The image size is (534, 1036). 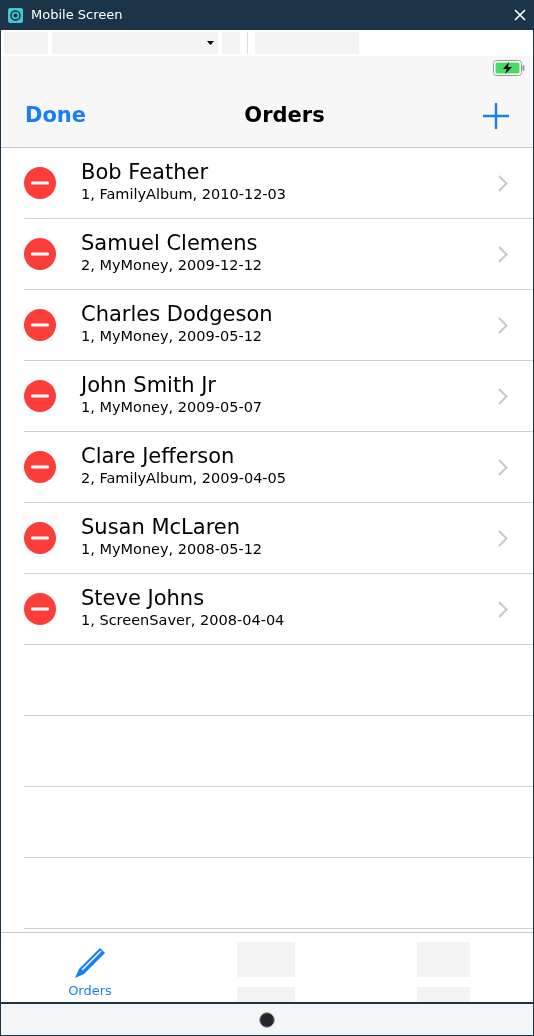 What do you see at coordinates (267, 1019) in the screenshot?
I see `home-button-icon` at bounding box center [267, 1019].